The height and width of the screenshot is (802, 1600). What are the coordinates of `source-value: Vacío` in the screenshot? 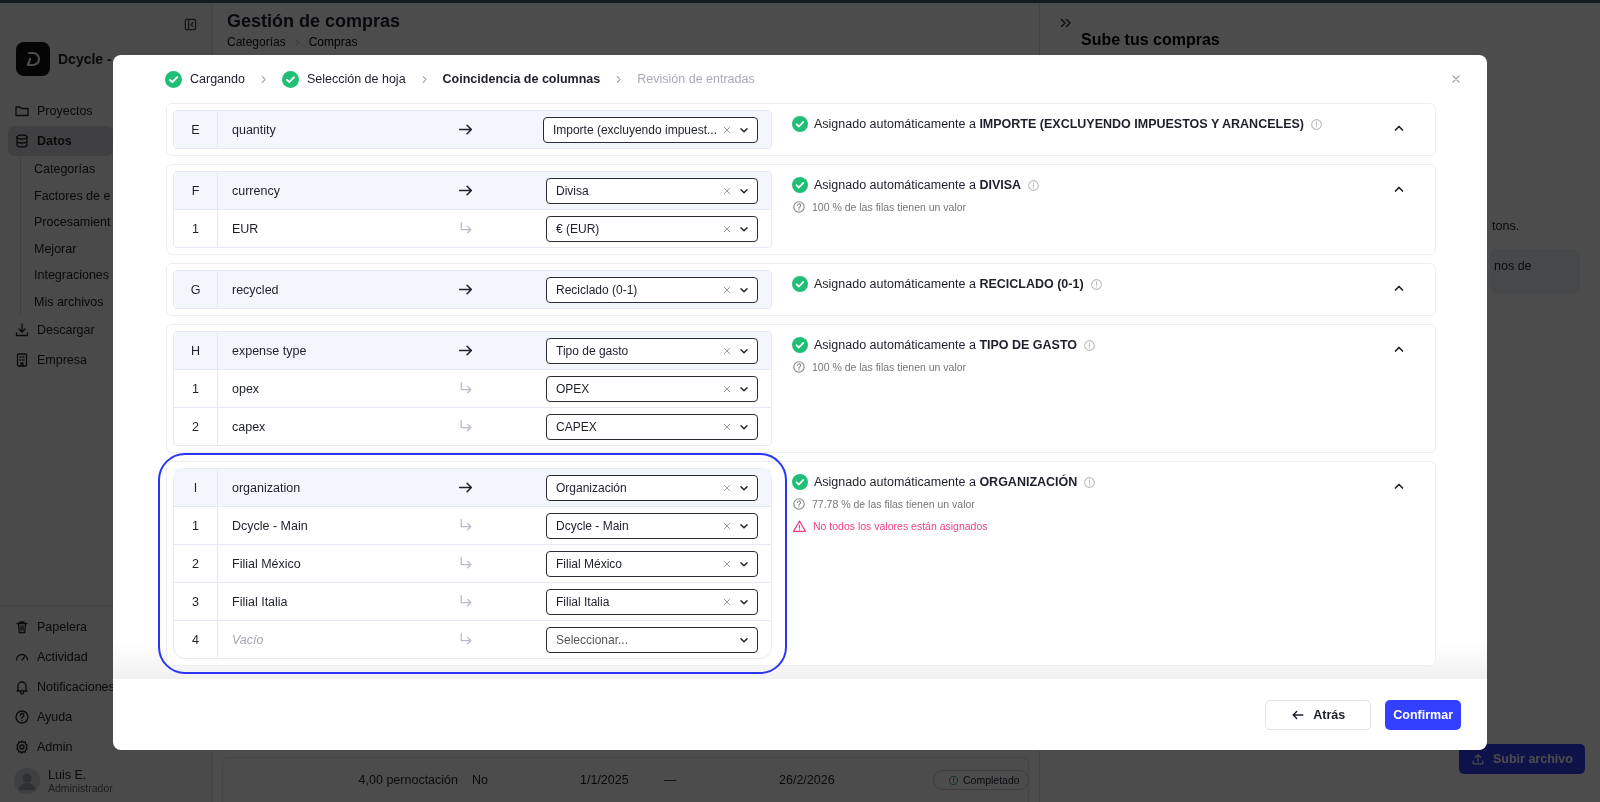 It's located at (248, 639).